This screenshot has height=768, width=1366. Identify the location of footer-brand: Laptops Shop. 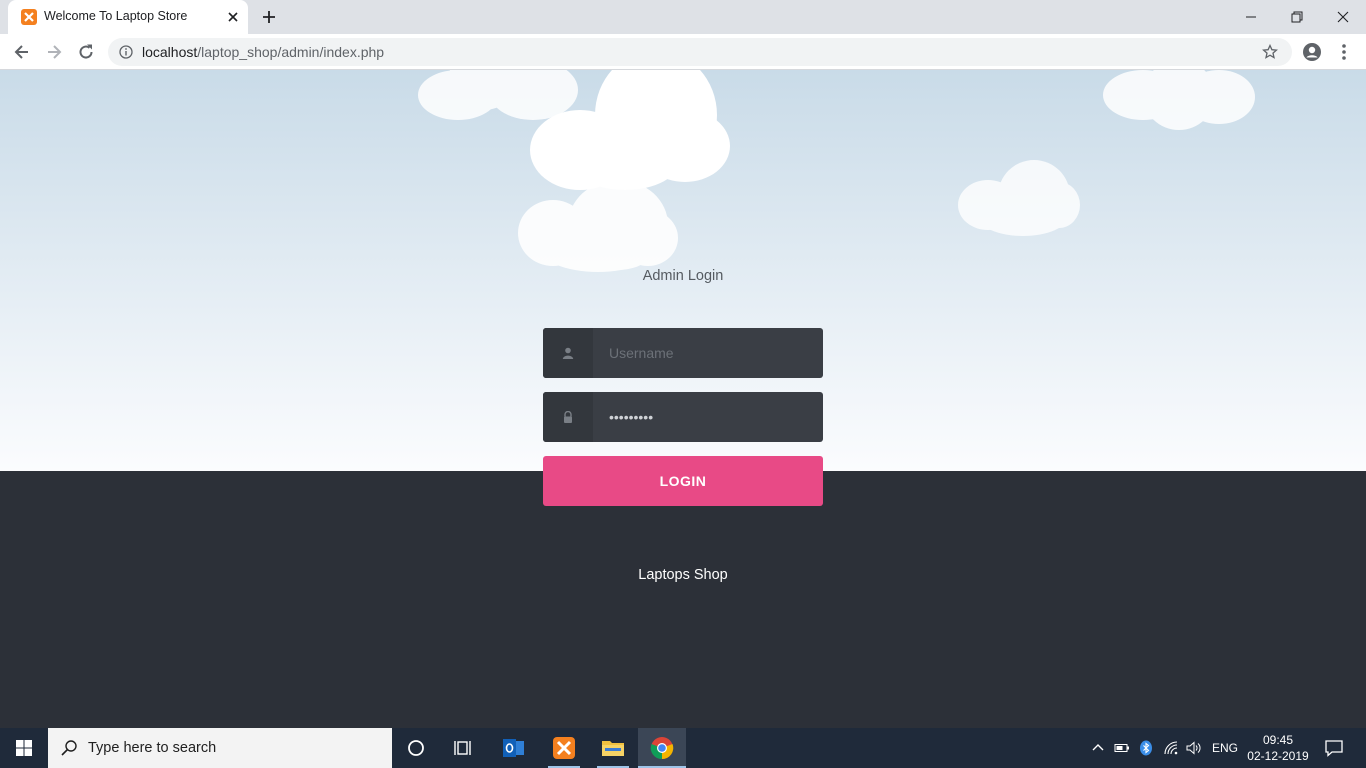
(683, 575).